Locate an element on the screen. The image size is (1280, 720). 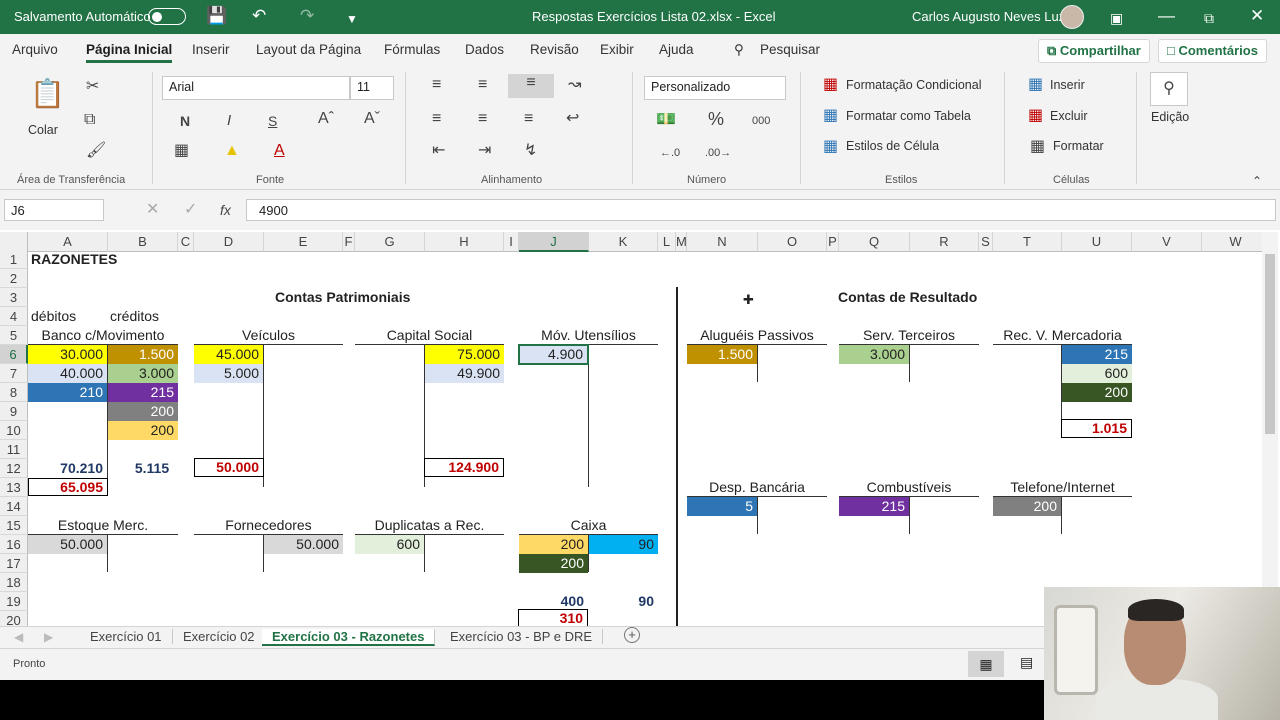
scrollbar-thumb is located at coordinates (1270, 344).